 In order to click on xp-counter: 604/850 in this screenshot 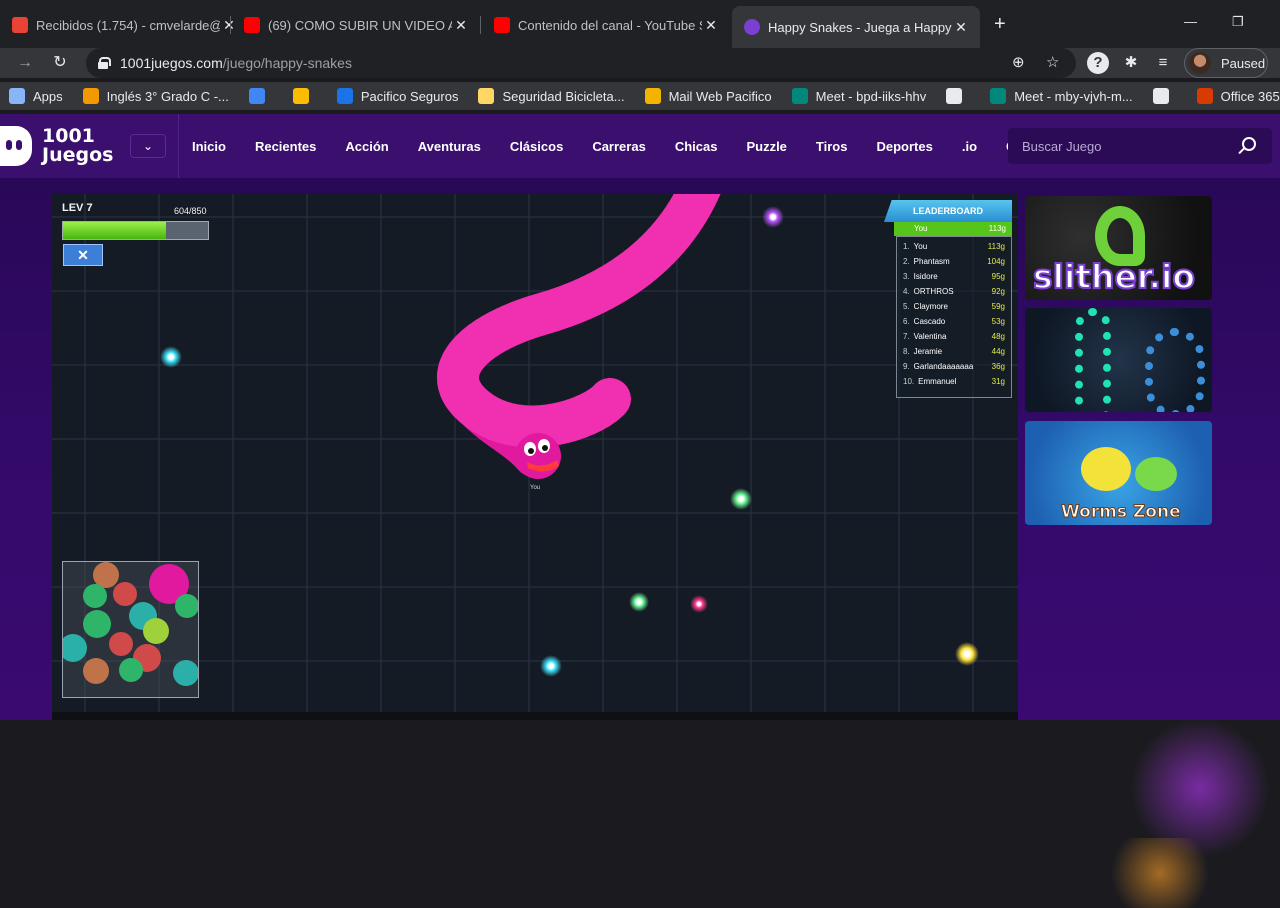, I will do `click(190, 211)`.